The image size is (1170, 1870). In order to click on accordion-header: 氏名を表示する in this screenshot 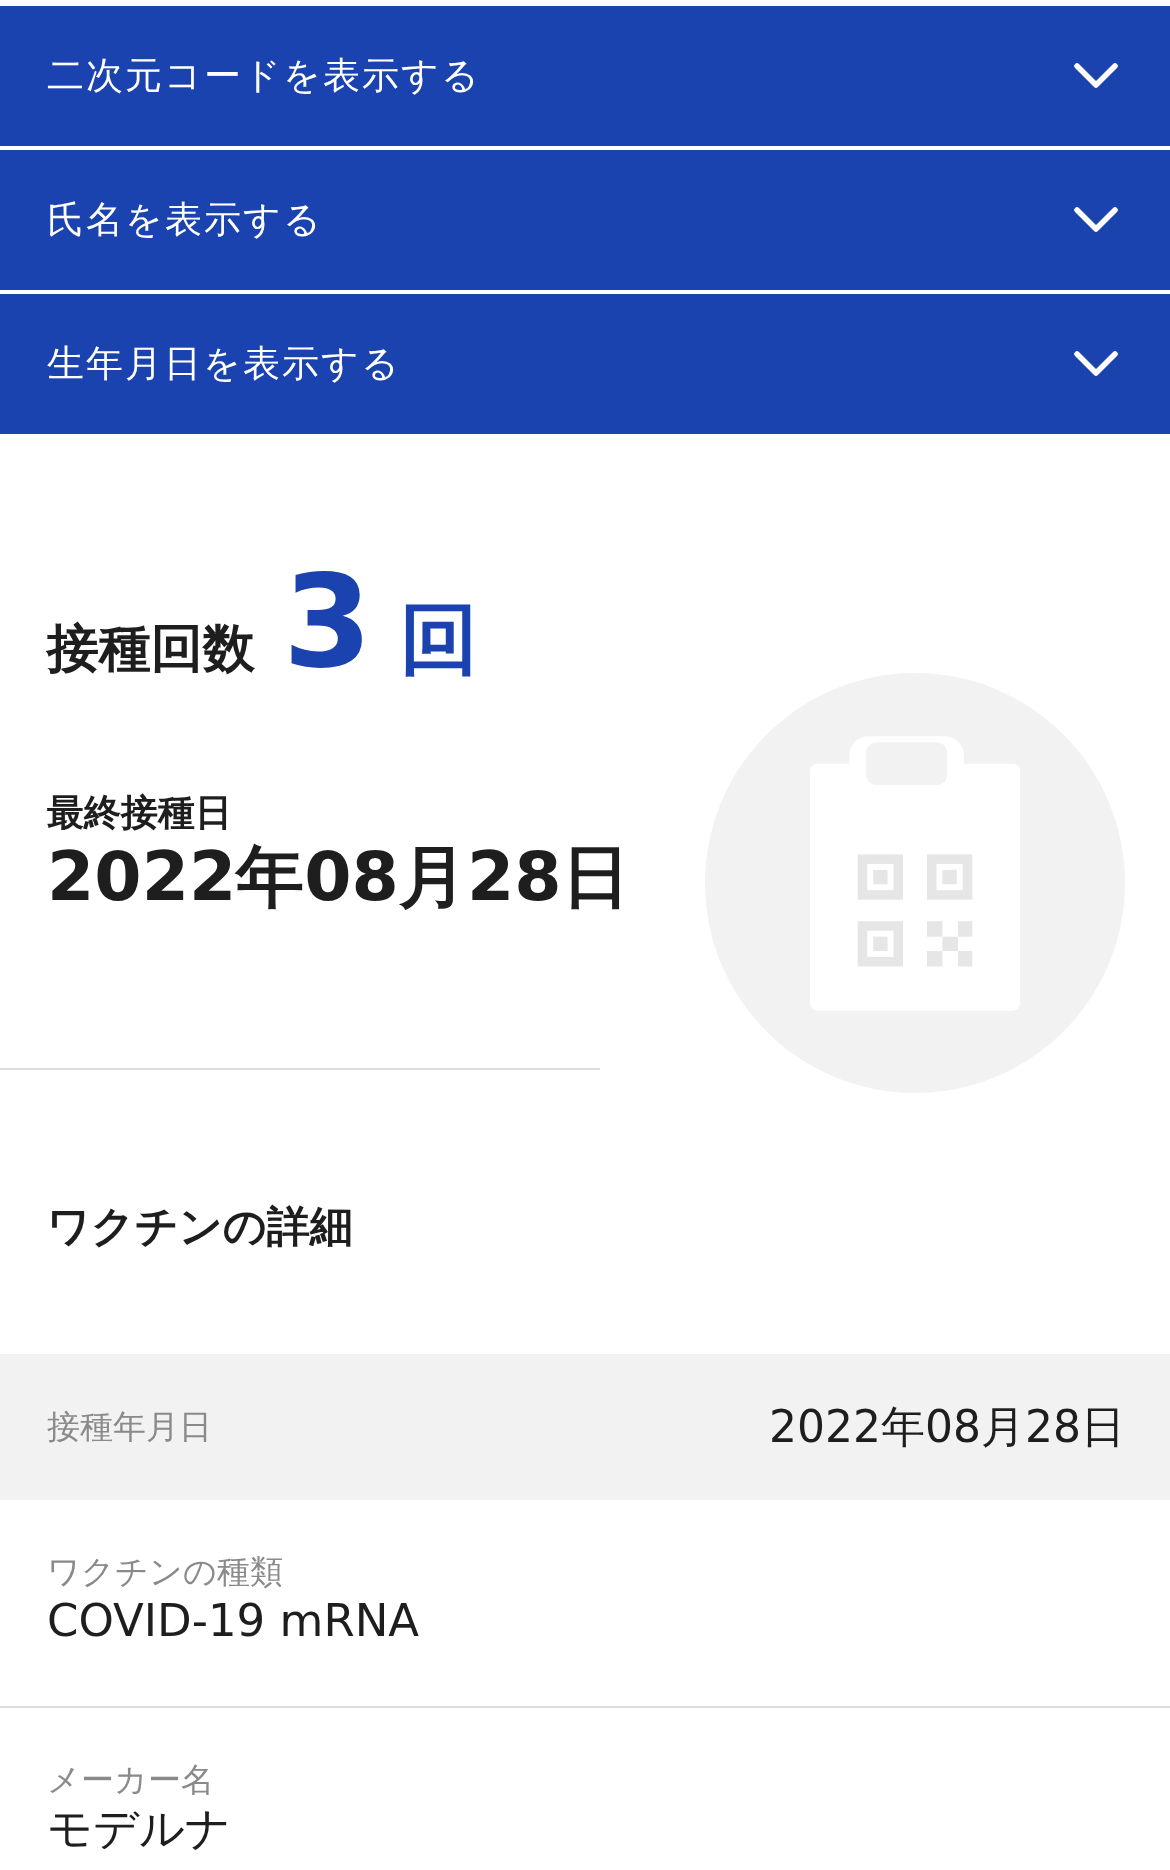, I will do `click(585, 220)`.